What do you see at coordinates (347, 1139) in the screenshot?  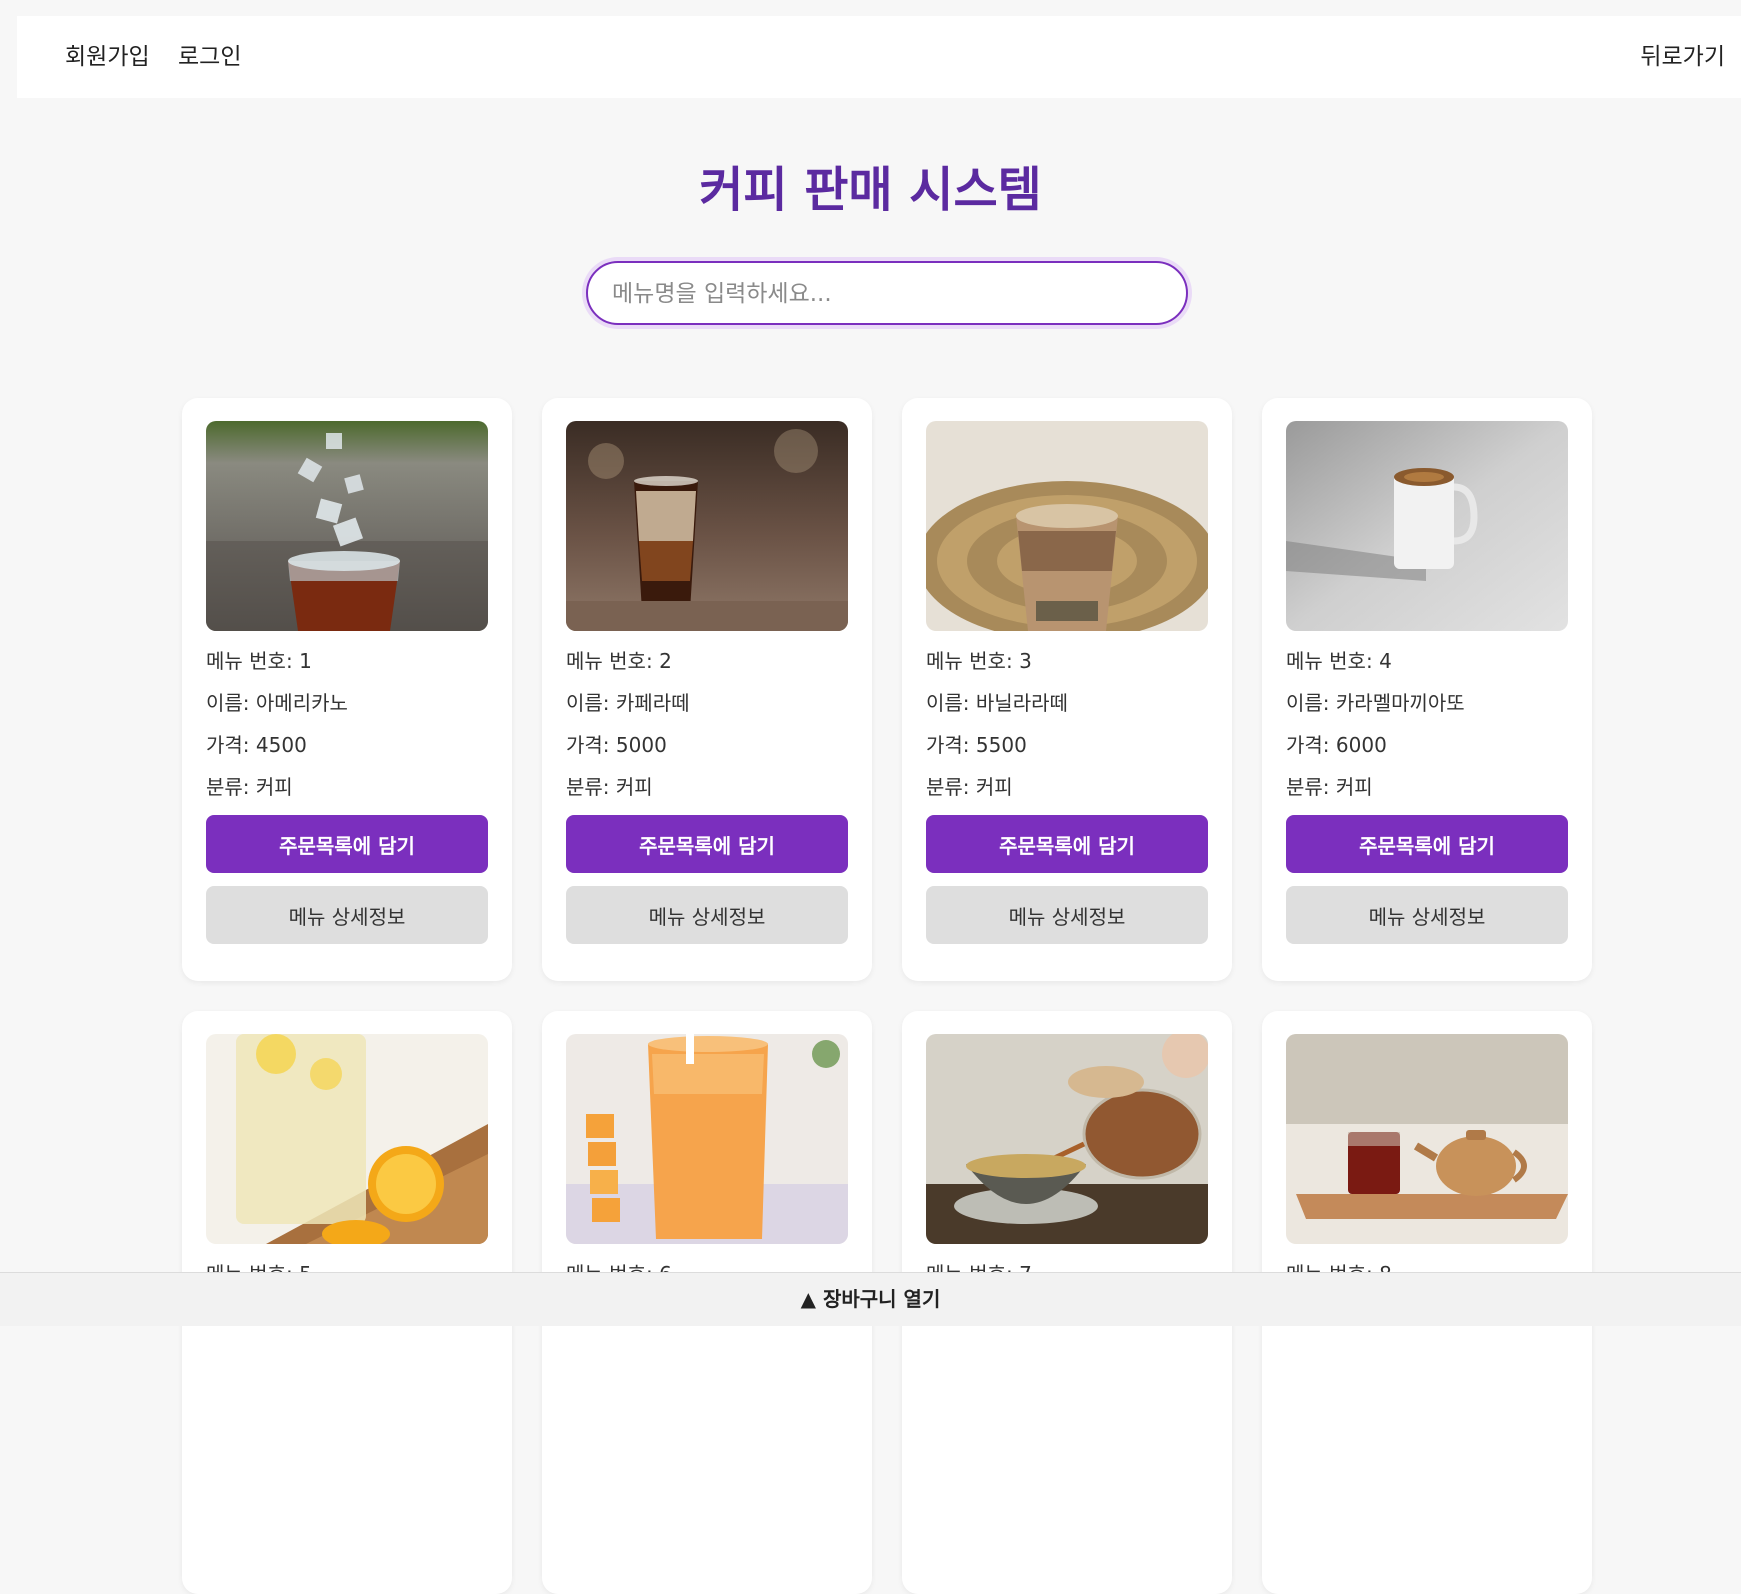 I see `lemonade-photo` at bounding box center [347, 1139].